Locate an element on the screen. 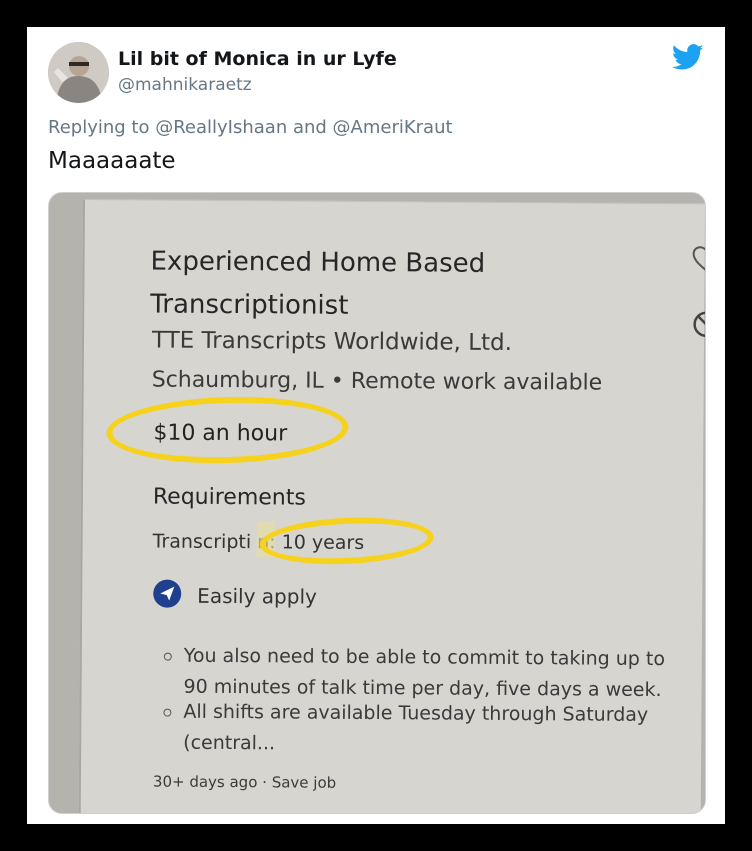 The image size is (752, 851). twitter-bird-icon is located at coordinates (688, 57).